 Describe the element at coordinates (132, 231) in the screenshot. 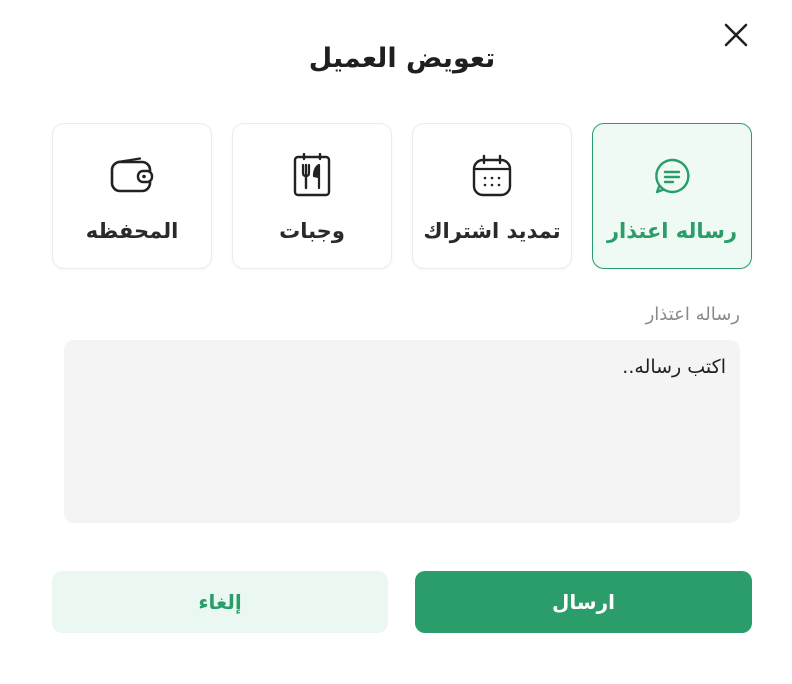

I see `option-label: المحفظه` at that location.